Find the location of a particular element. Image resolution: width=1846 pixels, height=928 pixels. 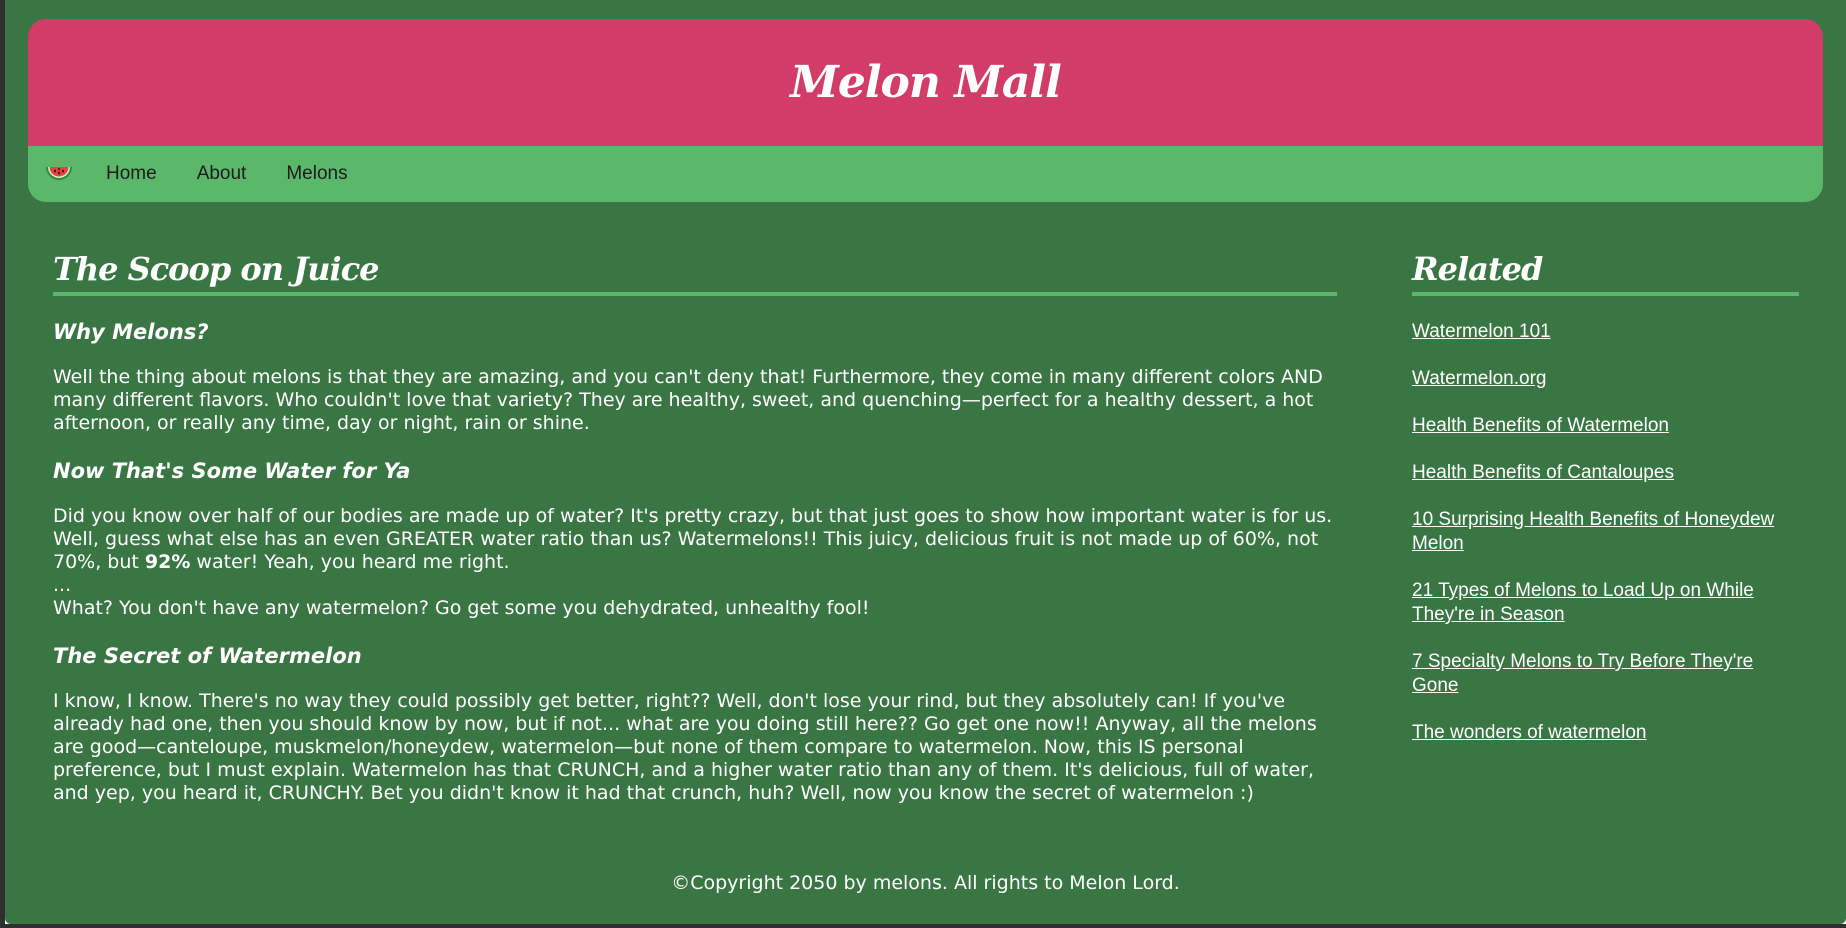

section-heading-secret: The Secret of Watermelon is located at coordinates (207, 656).